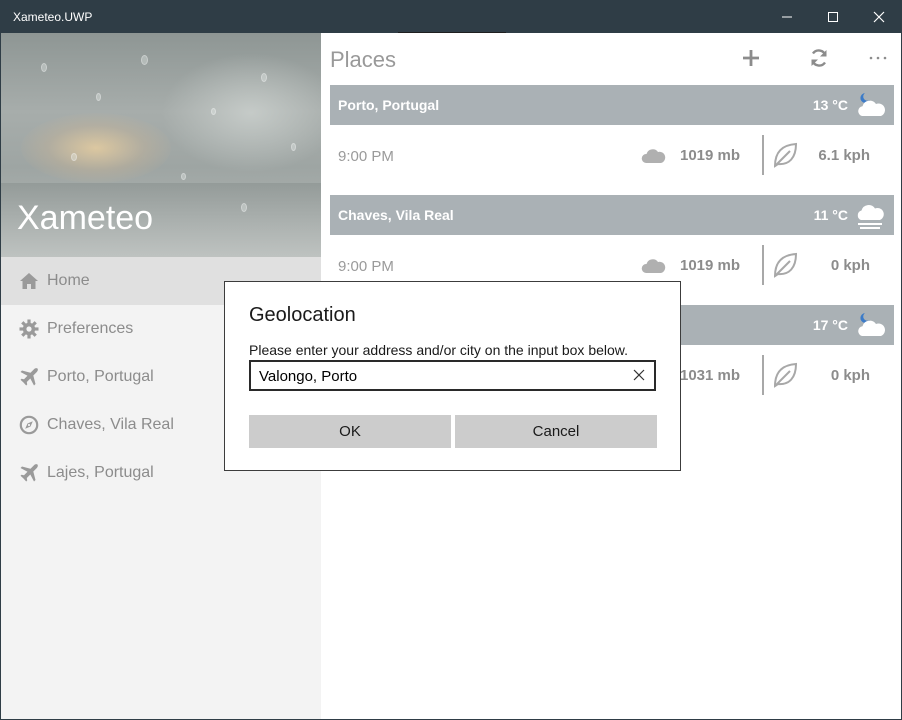 The width and height of the screenshot is (902, 720). I want to click on place-wind: 6.1 kph, so click(844, 155).